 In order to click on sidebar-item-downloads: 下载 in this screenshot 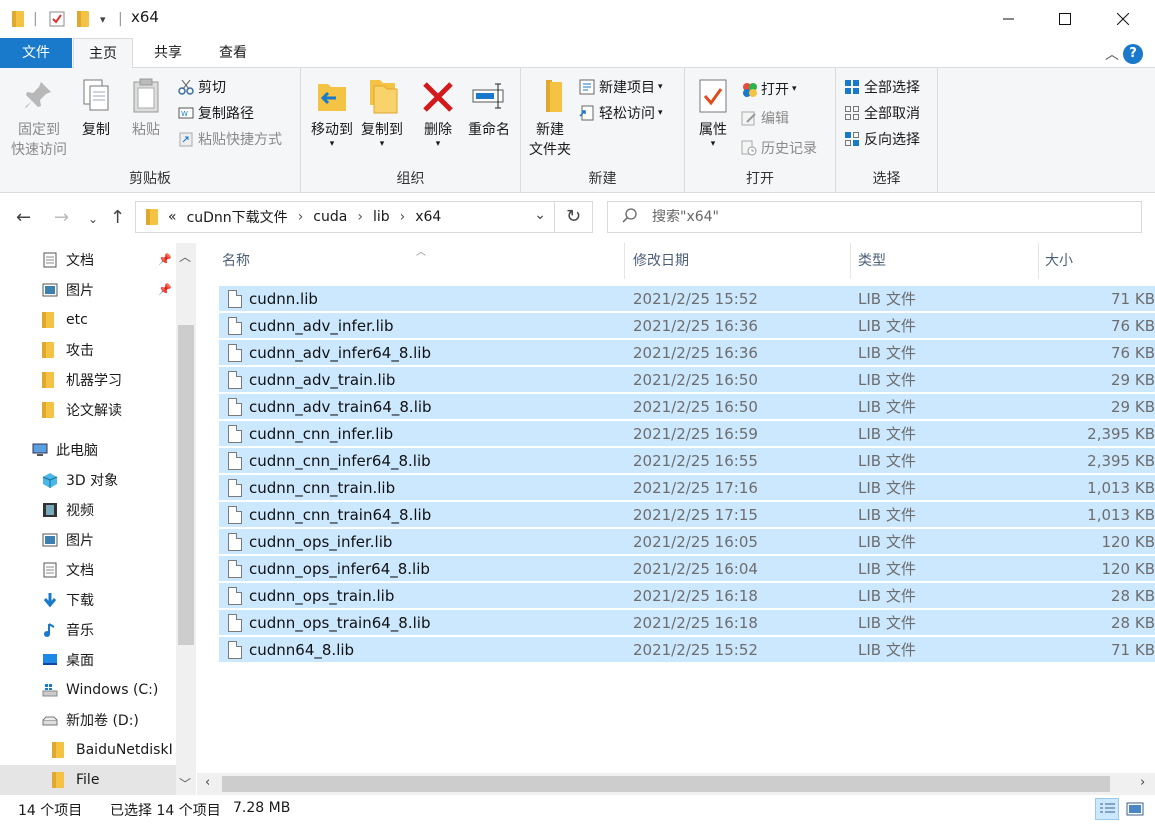, I will do `click(68, 600)`.